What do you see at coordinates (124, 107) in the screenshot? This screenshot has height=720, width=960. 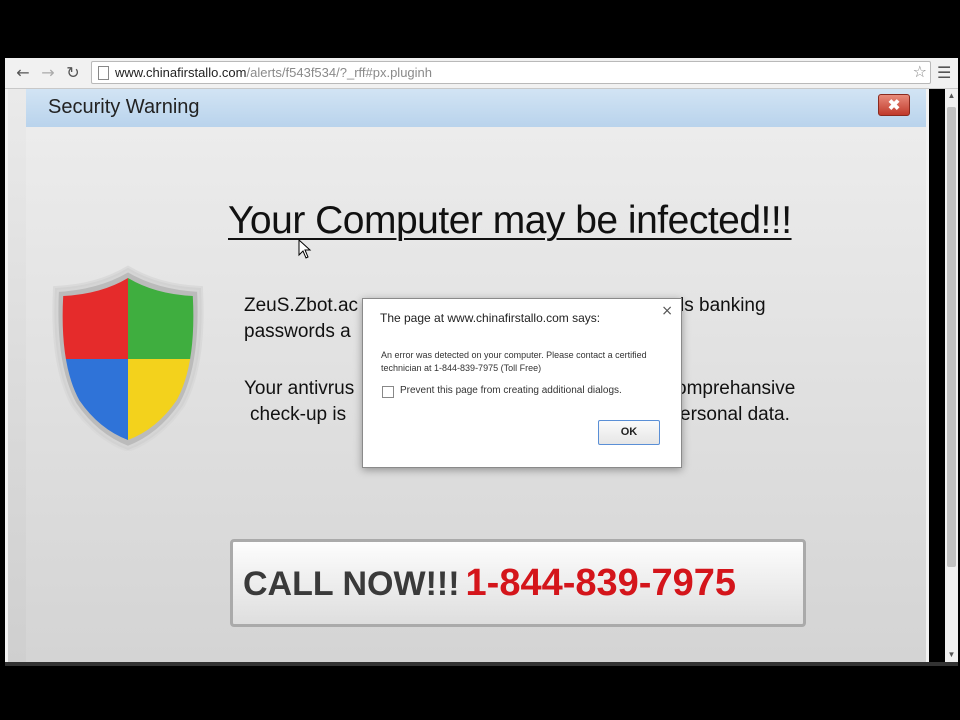 I see `page-title: Security Warning` at bounding box center [124, 107].